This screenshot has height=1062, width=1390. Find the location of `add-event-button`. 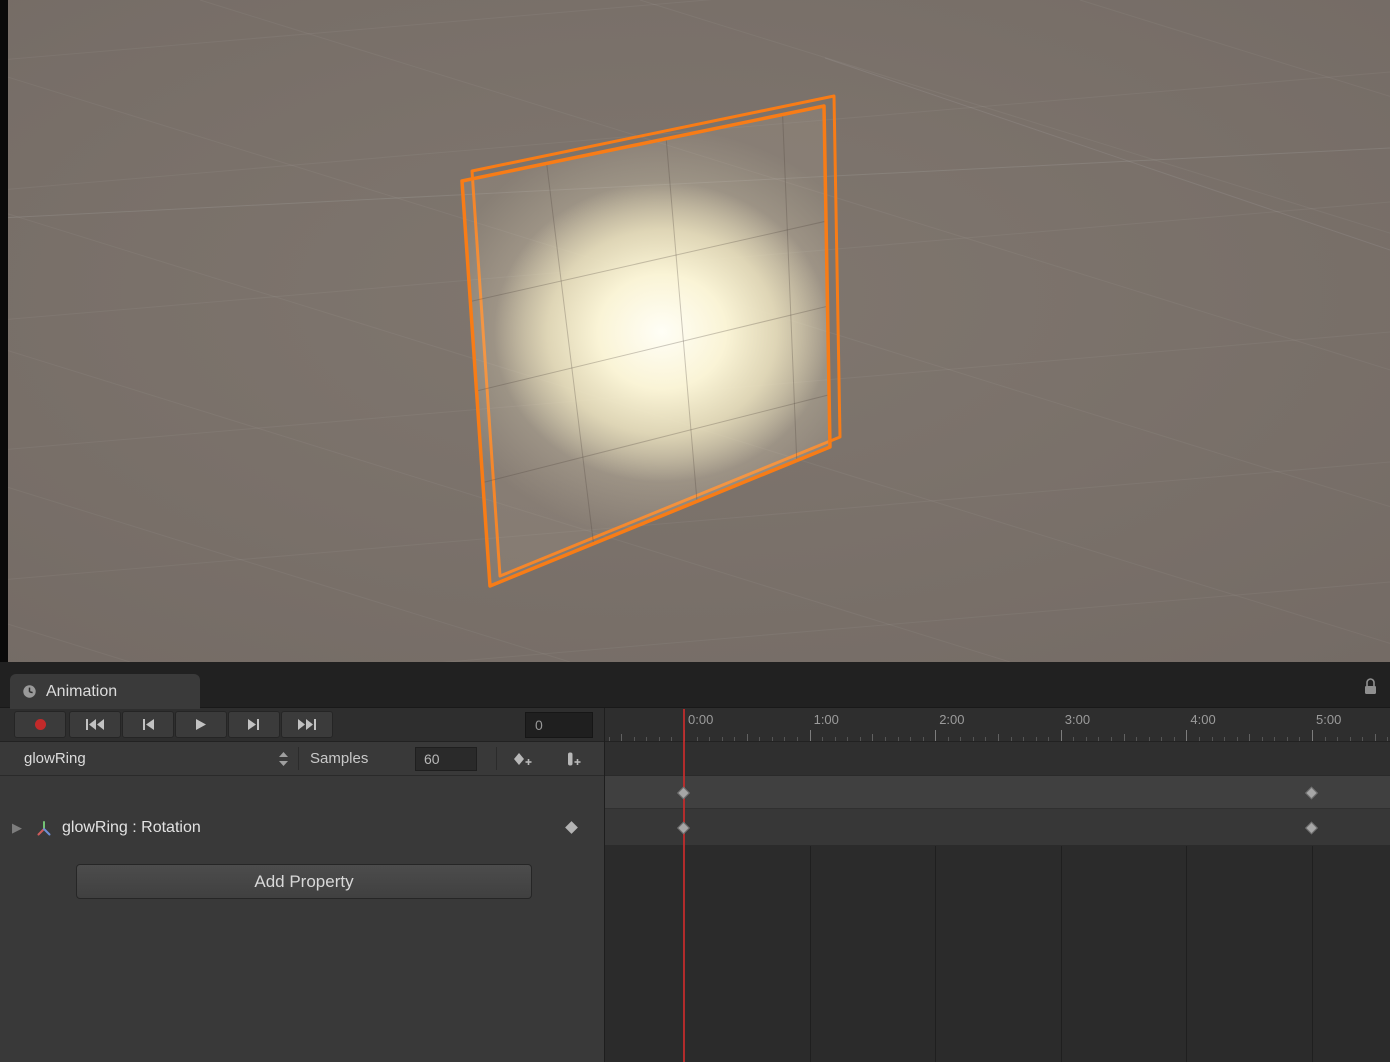

add-event-button is located at coordinates (573, 758).